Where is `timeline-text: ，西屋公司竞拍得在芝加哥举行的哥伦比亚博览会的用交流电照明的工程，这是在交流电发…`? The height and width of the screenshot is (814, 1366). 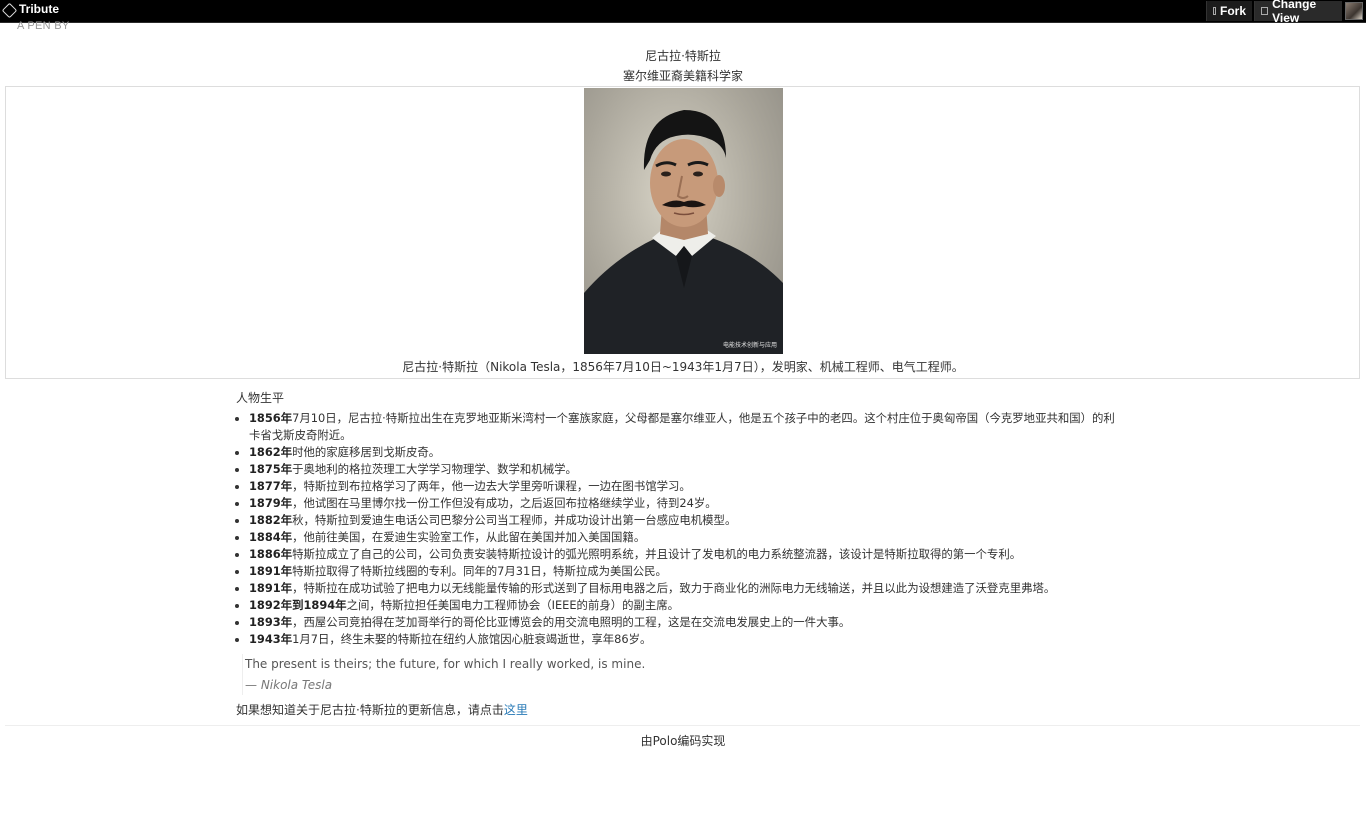
timeline-text: ，西屋公司竞拍得在芝加哥举行的哥伦比亚博览会的用交流电照明的工程，这是在交流电发… is located at coordinates (571, 622).